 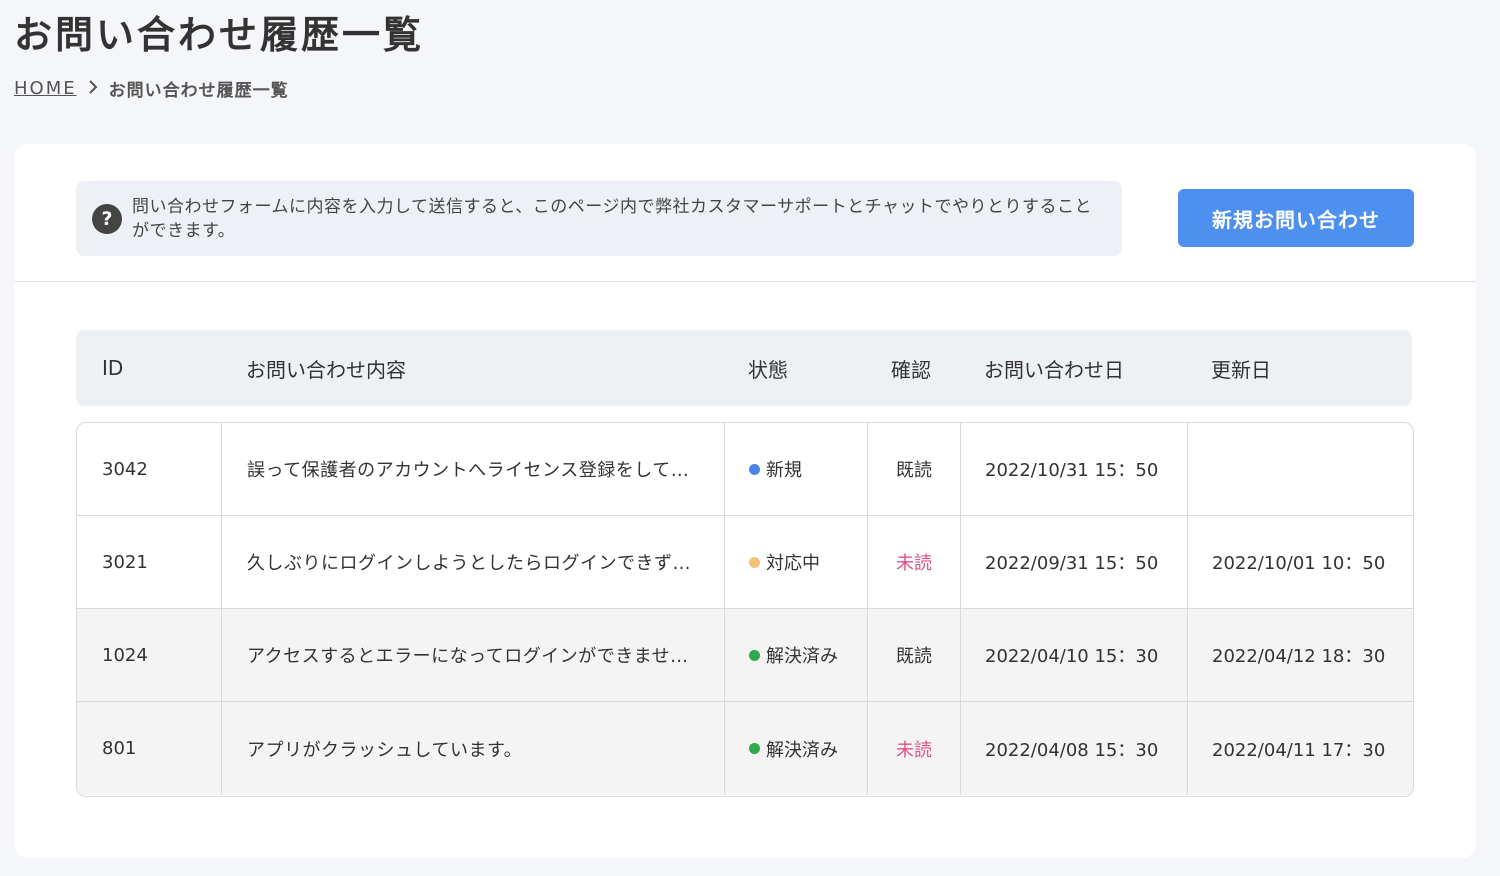 What do you see at coordinates (473, 748) in the screenshot?
I see `cell-content: アプリがクラッシュしています。` at bounding box center [473, 748].